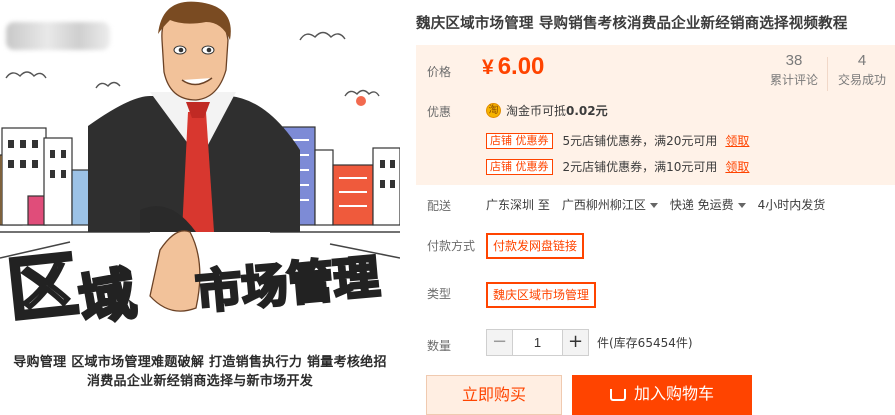 This screenshot has height=415, width=895. I want to click on shipping-row: 广东深圳 至 广西柳州柳江区 快递 免运费 4小时内发货, so click(655, 204).